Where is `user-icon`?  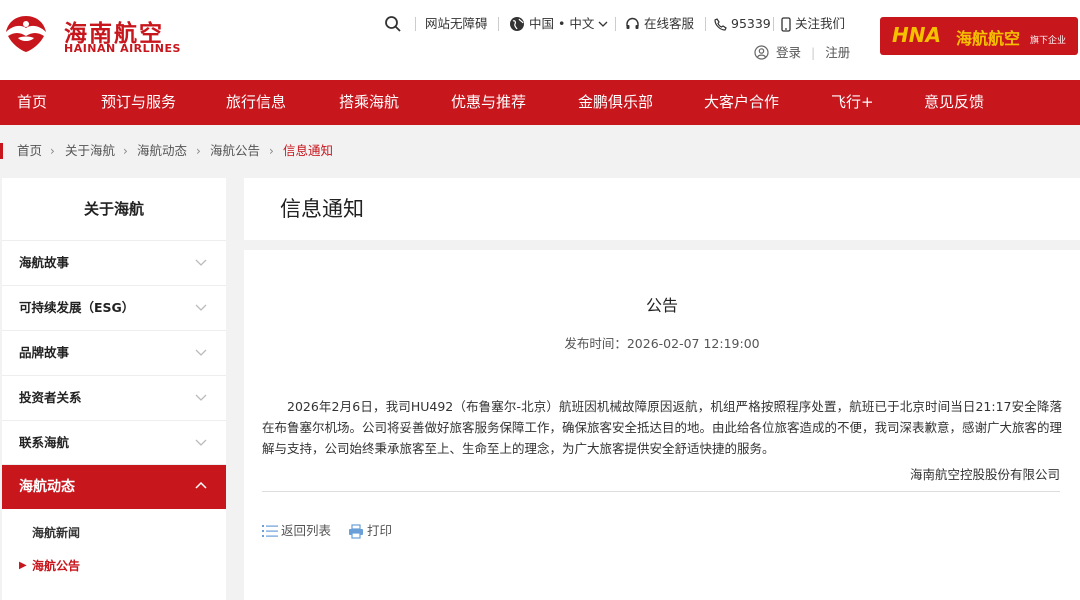 user-icon is located at coordinates (761, 52).